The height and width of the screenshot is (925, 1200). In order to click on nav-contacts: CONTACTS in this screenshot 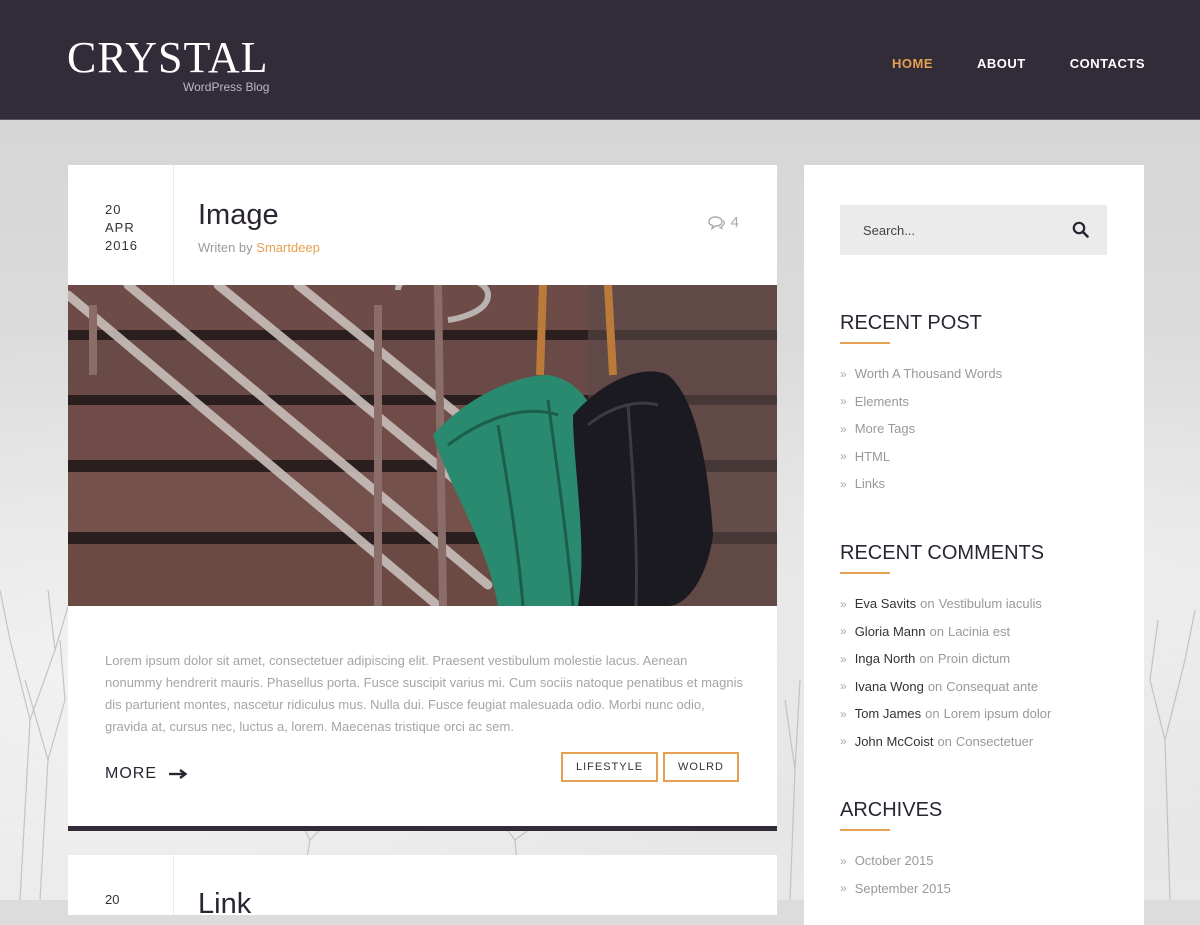, I will do `click(1107, 63)`.